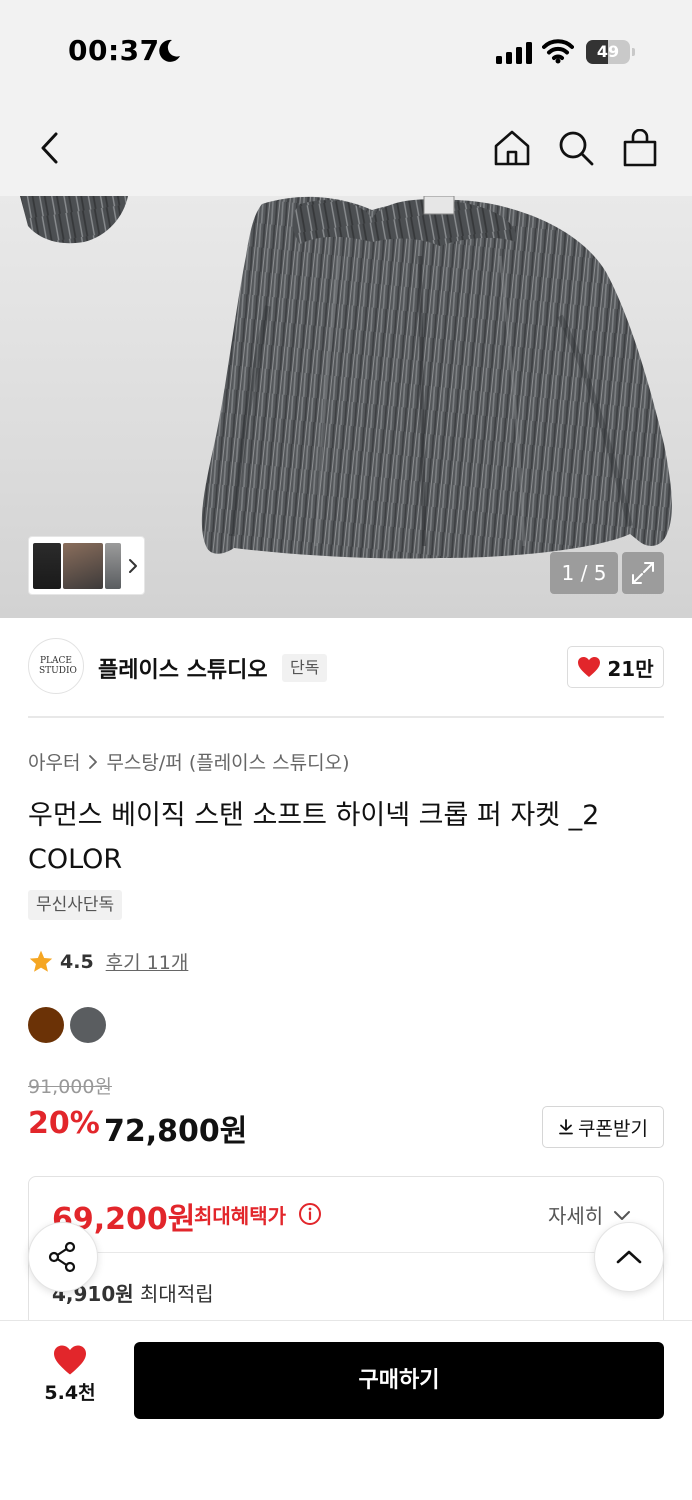  I want to click on chevron-right-icon, so click(93, 762).